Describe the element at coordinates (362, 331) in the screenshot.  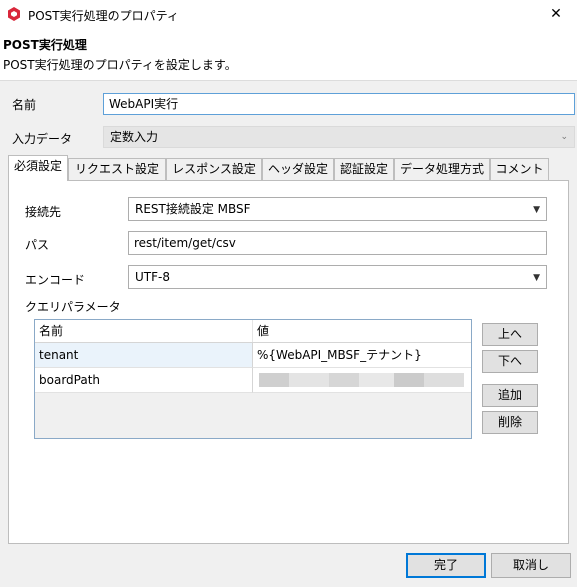
I see `column-header-value: 値` at that location.